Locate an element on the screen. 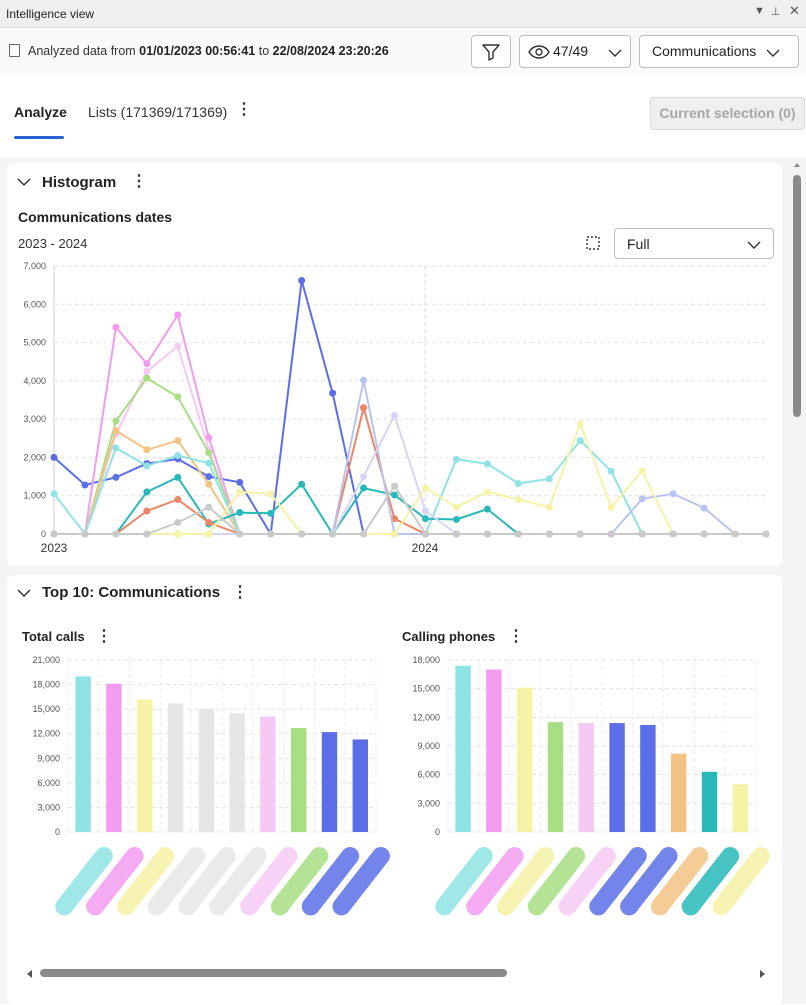  histogram-section-title: Histogram is located at coordinates (79, 182).